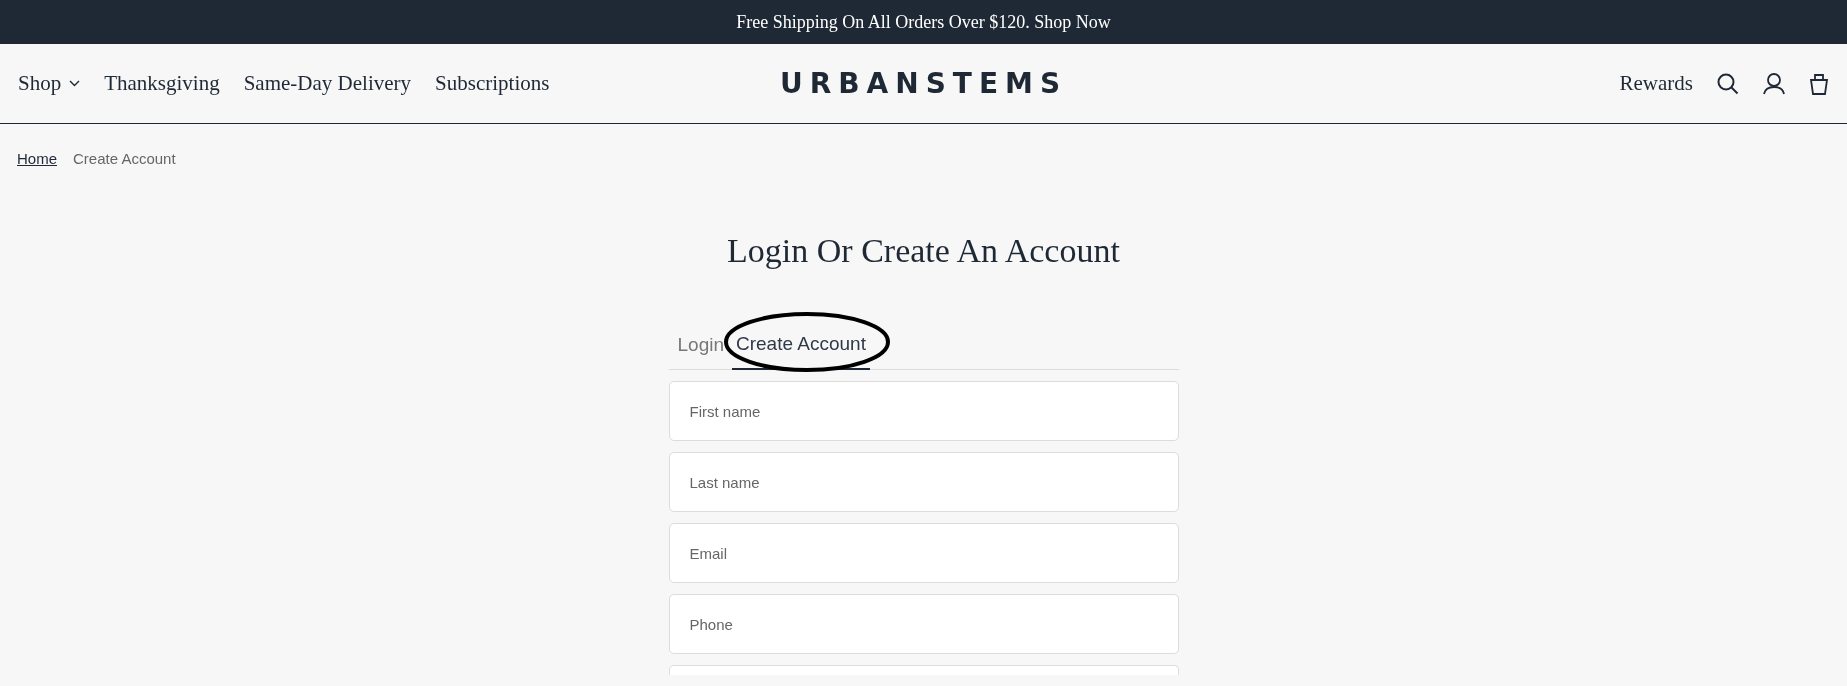  I want to click on tab: Login, so click(700, 352).